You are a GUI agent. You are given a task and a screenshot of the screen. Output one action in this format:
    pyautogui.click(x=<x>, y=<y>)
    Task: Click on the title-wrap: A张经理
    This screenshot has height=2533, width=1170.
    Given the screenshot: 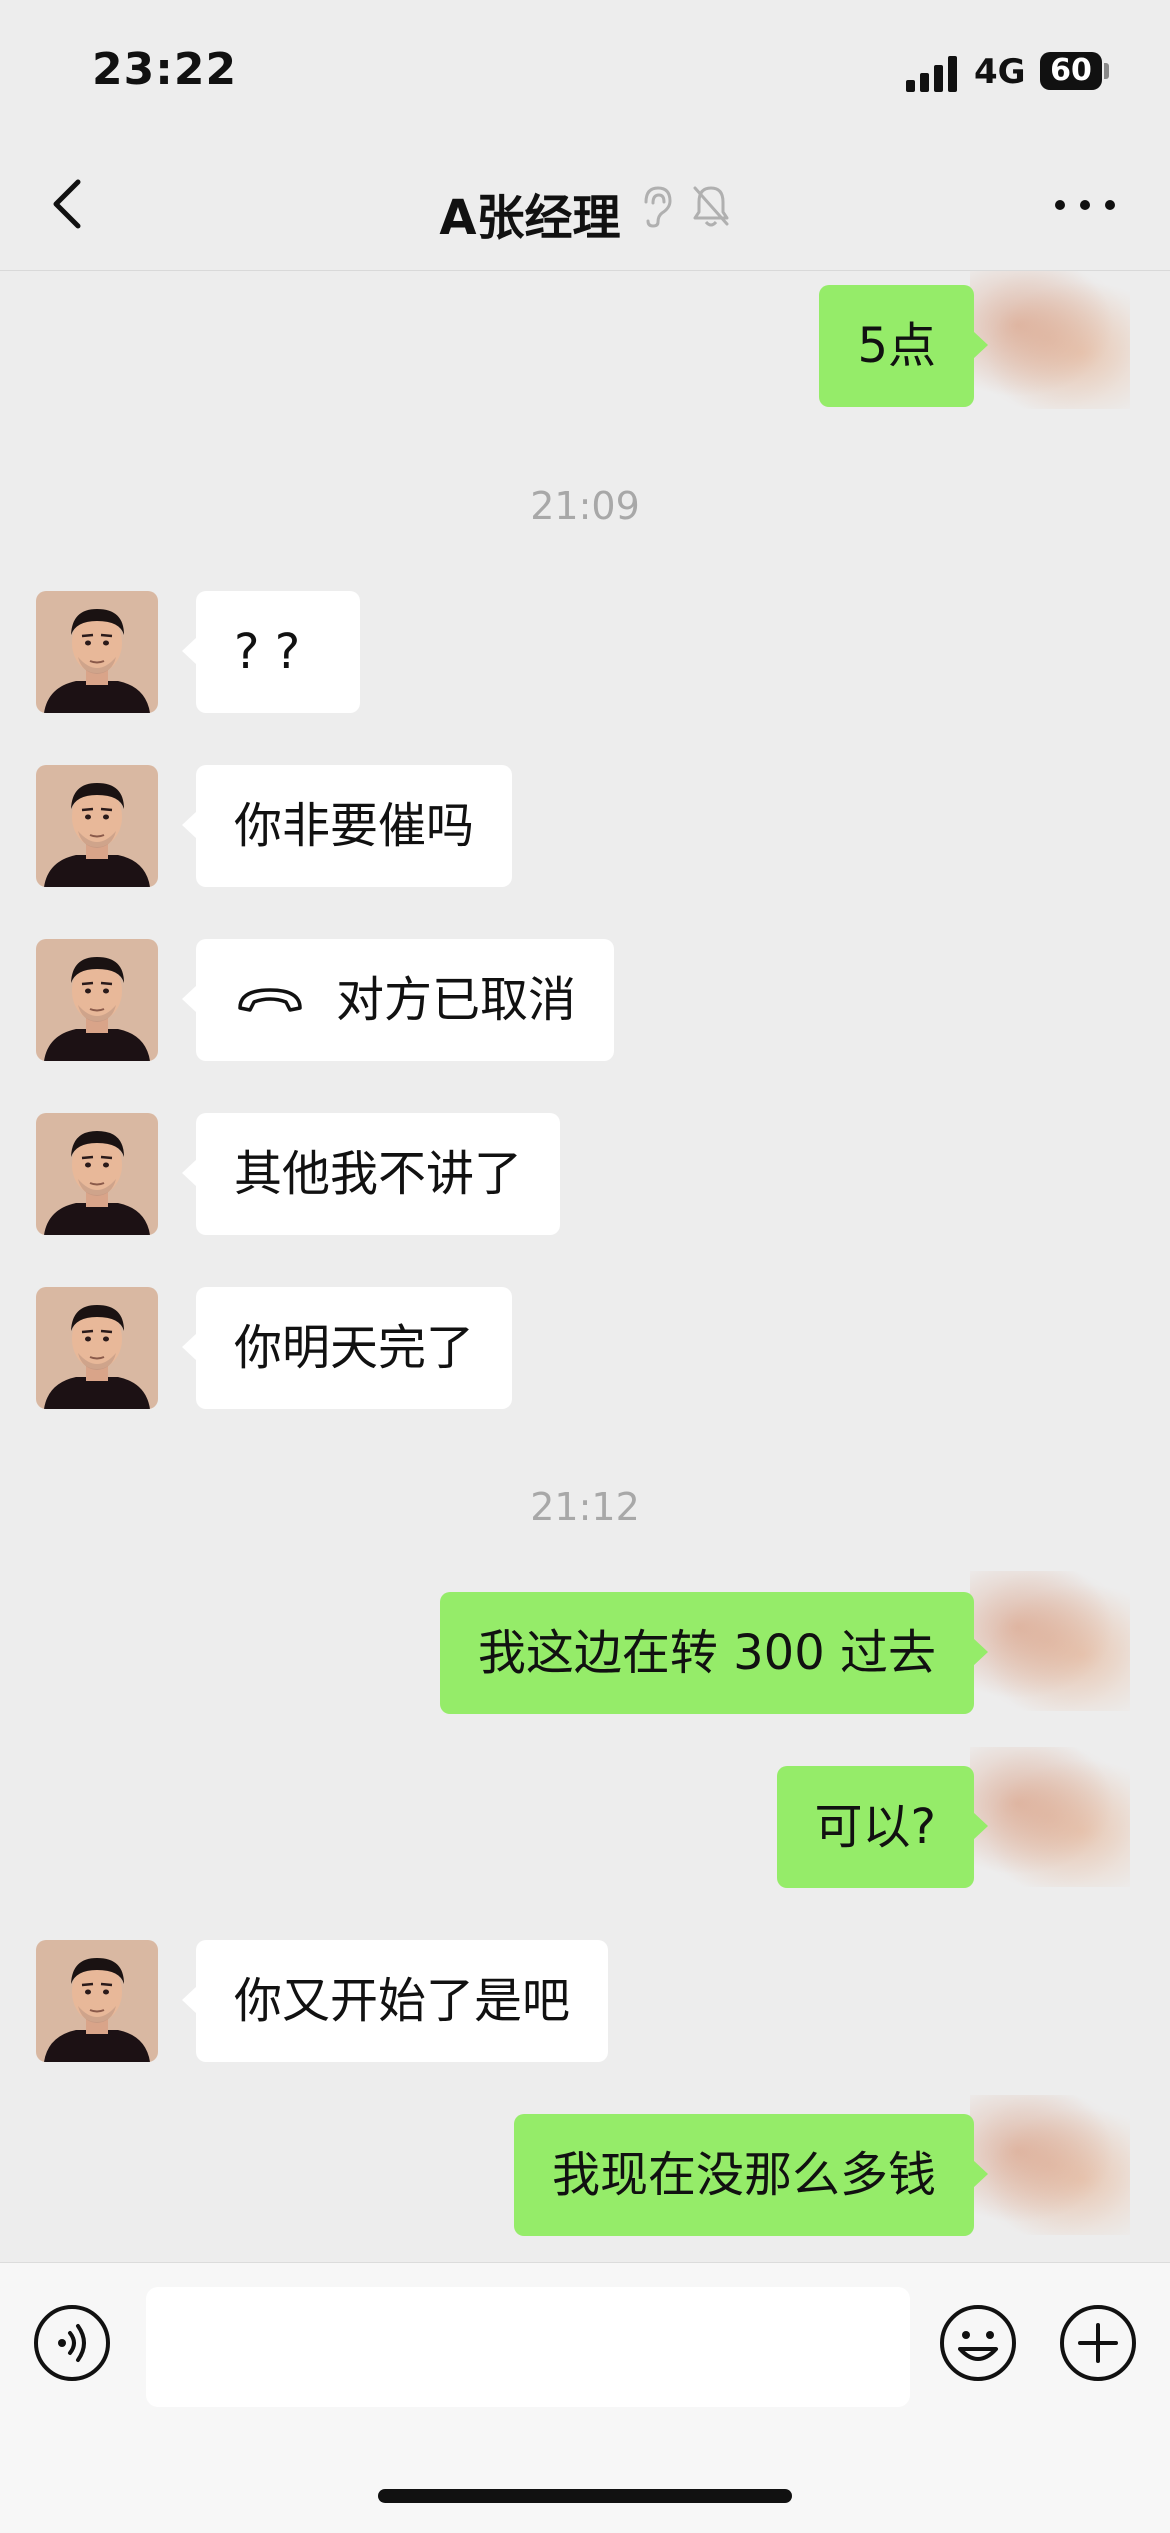 What is the action you would take?
    pyautogui.click(x=585, y=205)
    